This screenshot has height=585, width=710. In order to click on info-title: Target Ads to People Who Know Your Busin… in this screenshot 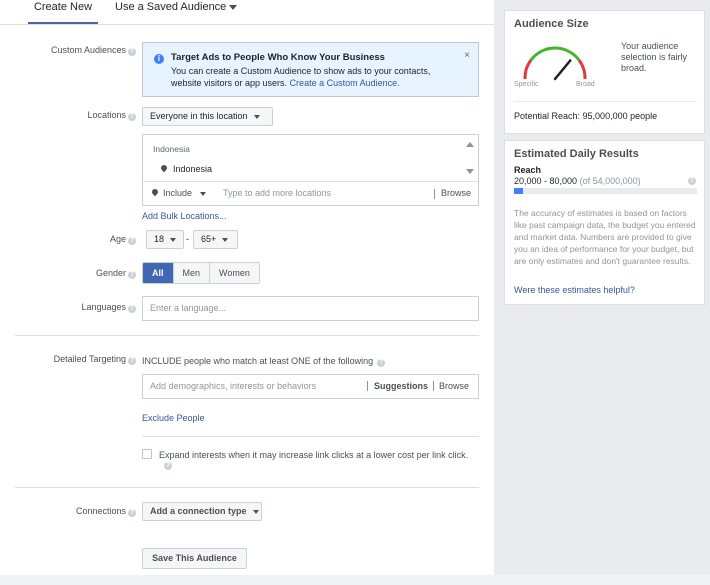, I will do `click(278, 57)`.